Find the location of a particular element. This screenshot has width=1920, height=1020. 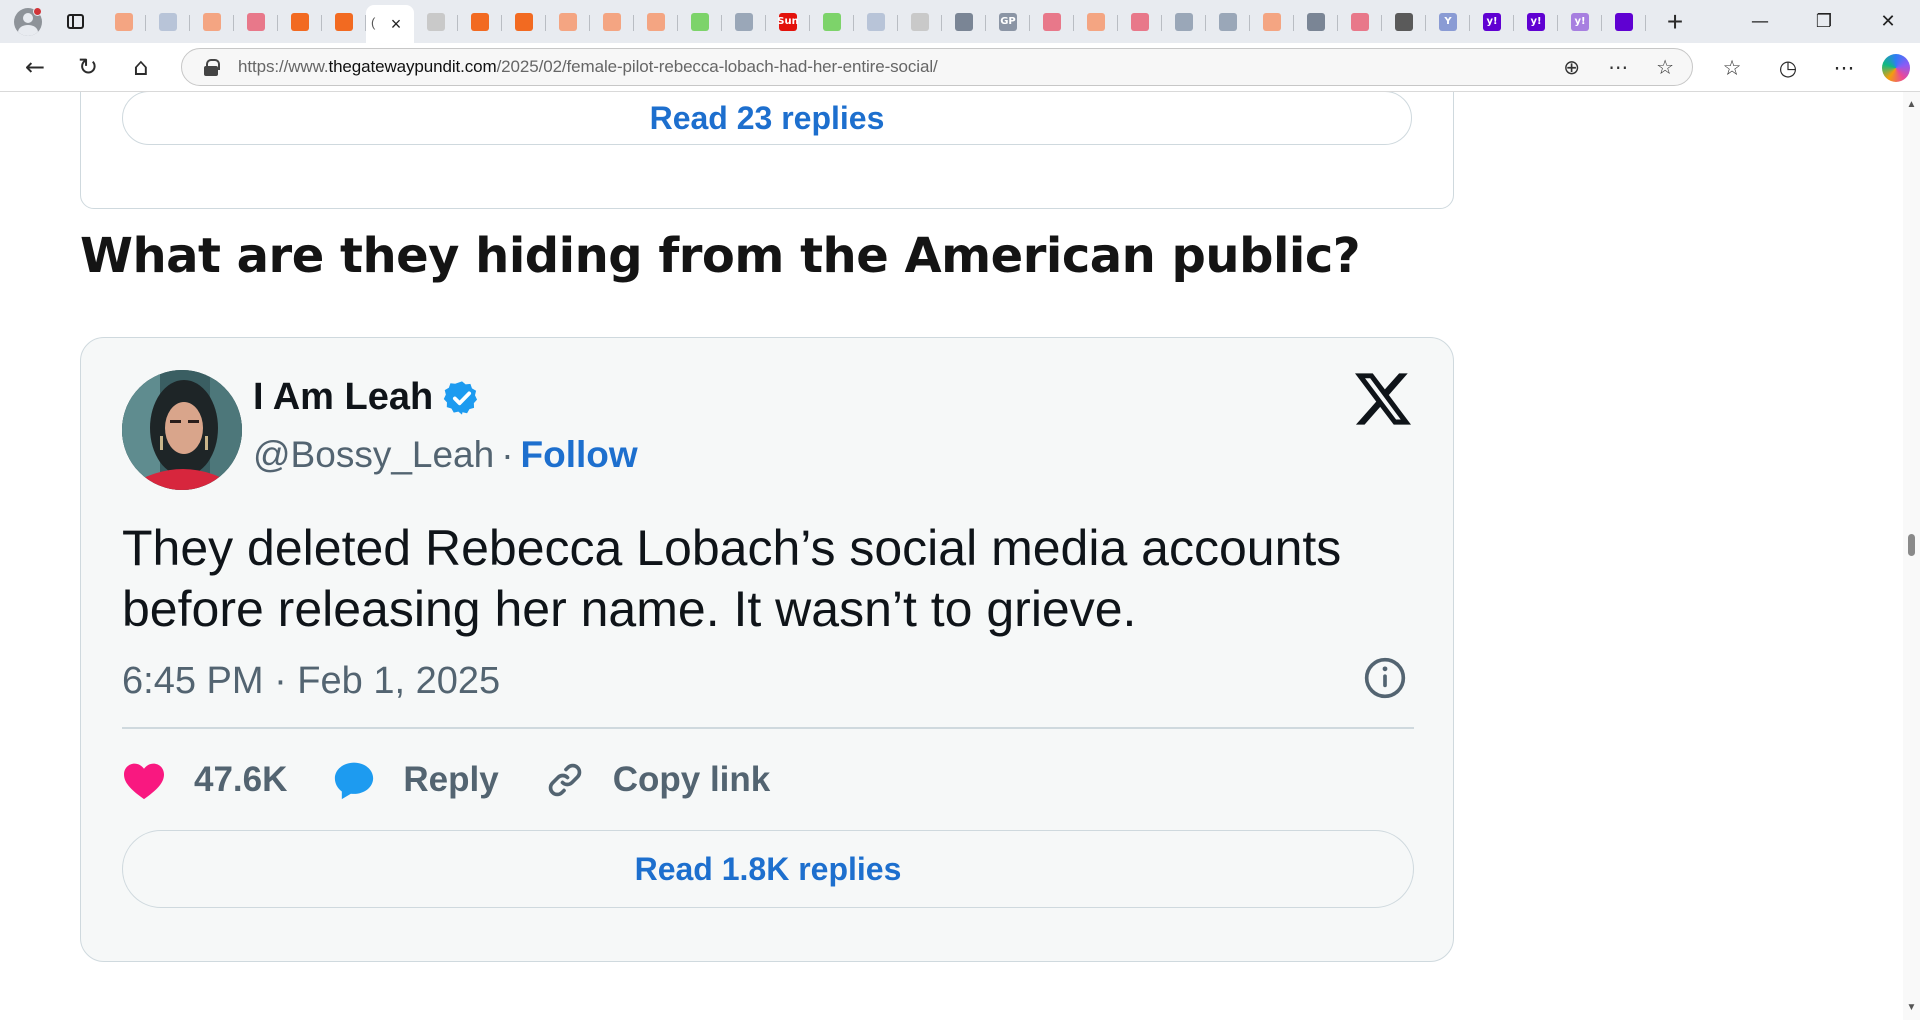

lock-icon is located at coordinates (212, 67).